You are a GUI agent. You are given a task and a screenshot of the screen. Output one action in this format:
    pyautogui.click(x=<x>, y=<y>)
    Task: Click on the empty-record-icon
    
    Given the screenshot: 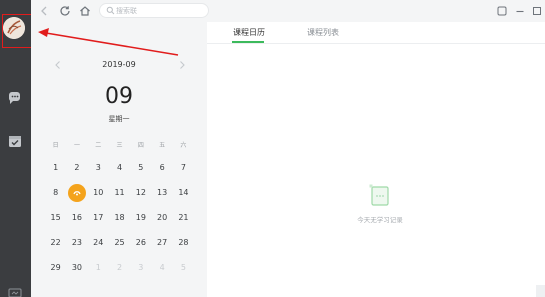 What is the action you would take?
    pyautogui.click(x=380, y=196)
    